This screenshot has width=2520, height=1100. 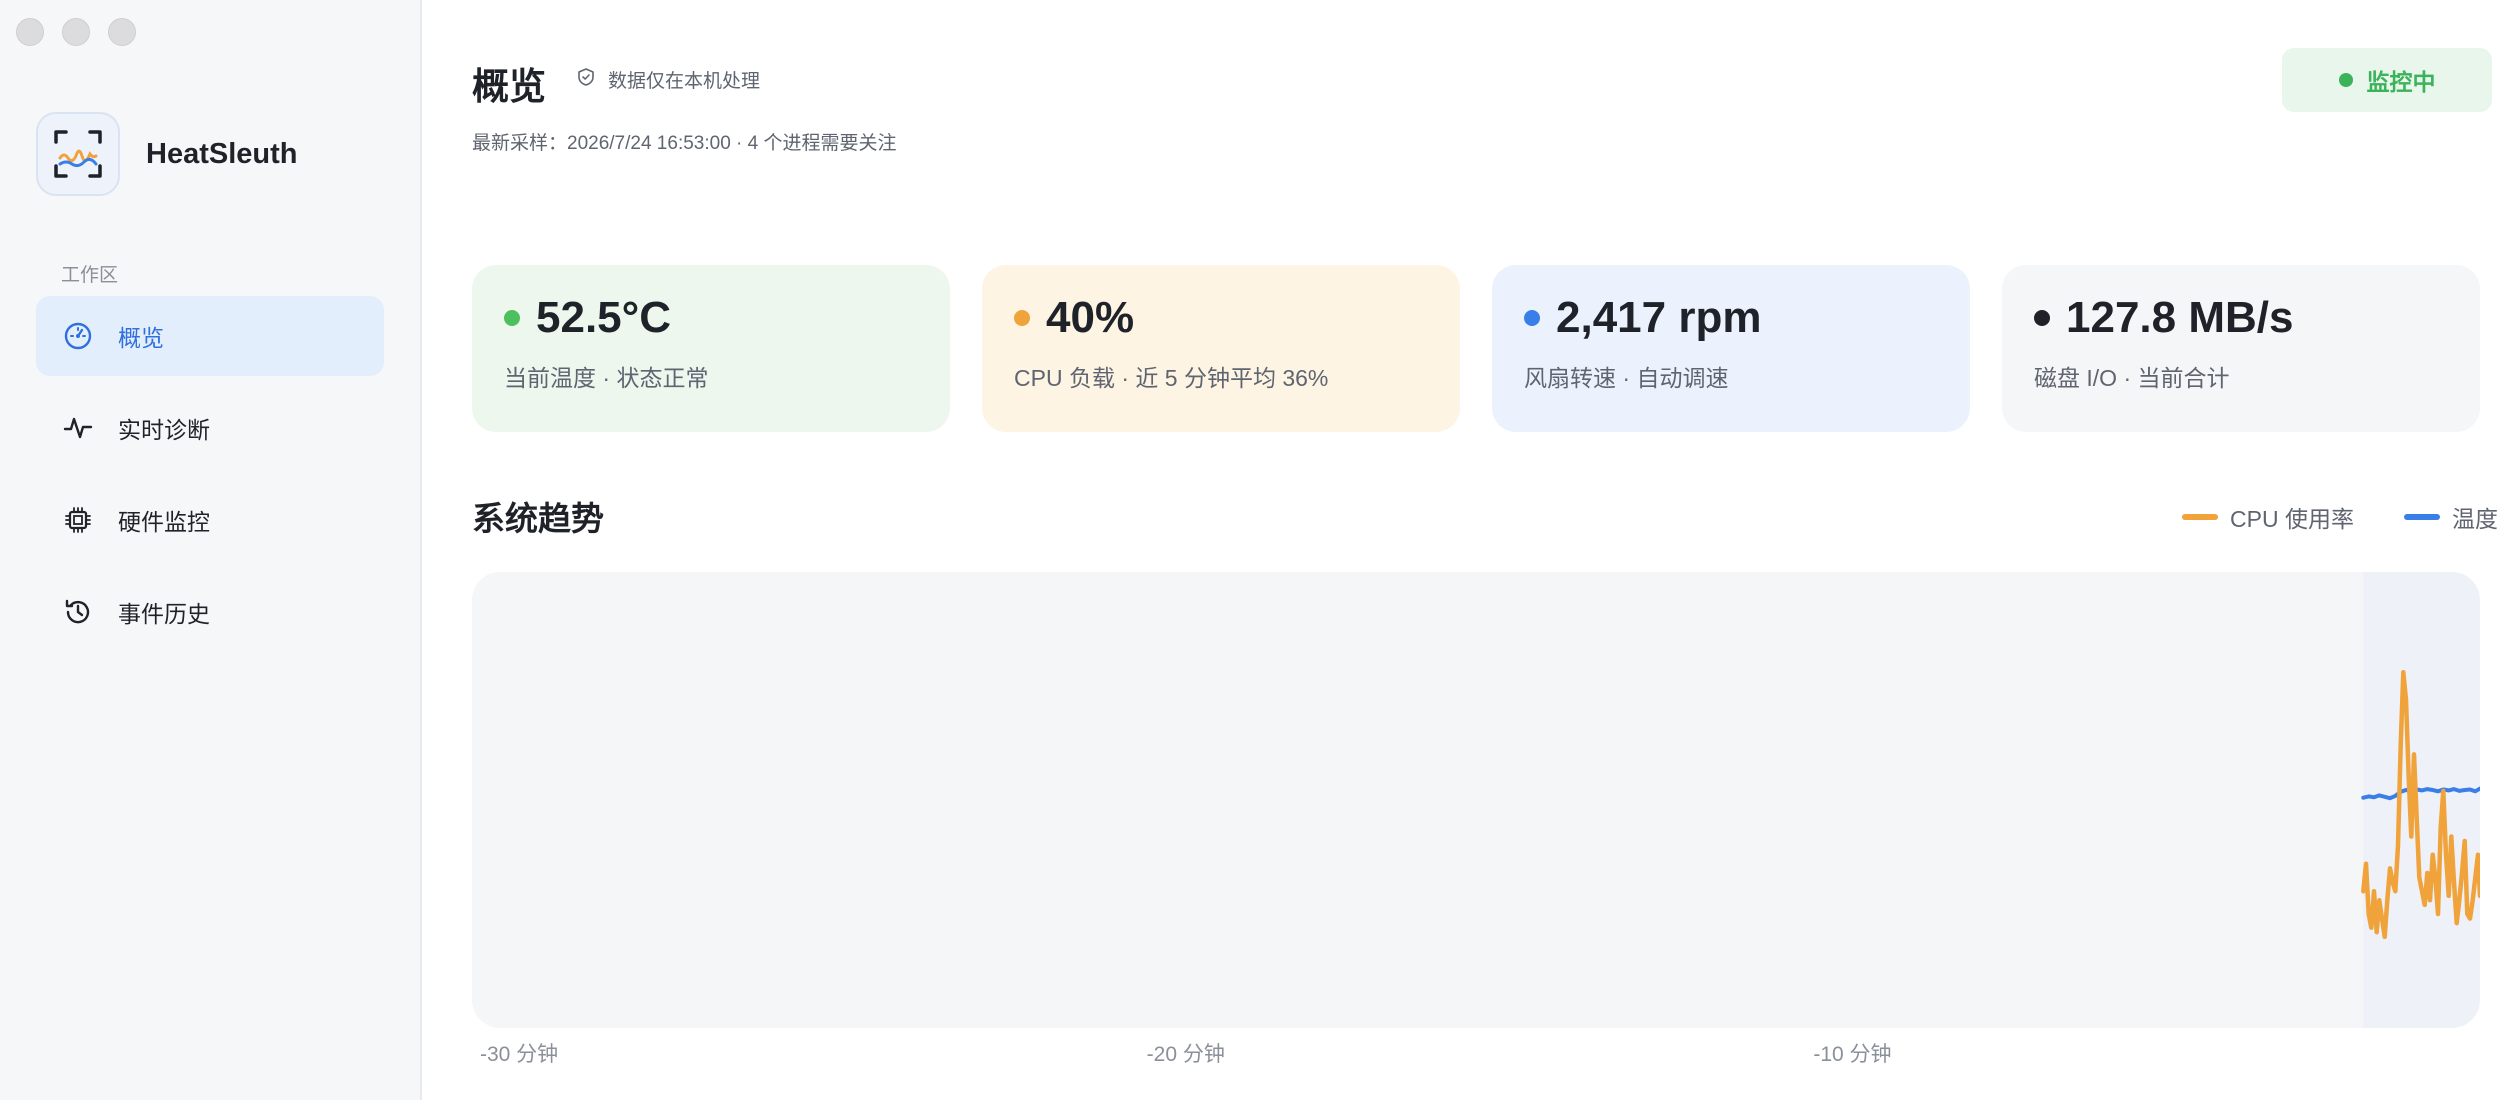 I want to click on chip-icon, so click(x=78, y=520).